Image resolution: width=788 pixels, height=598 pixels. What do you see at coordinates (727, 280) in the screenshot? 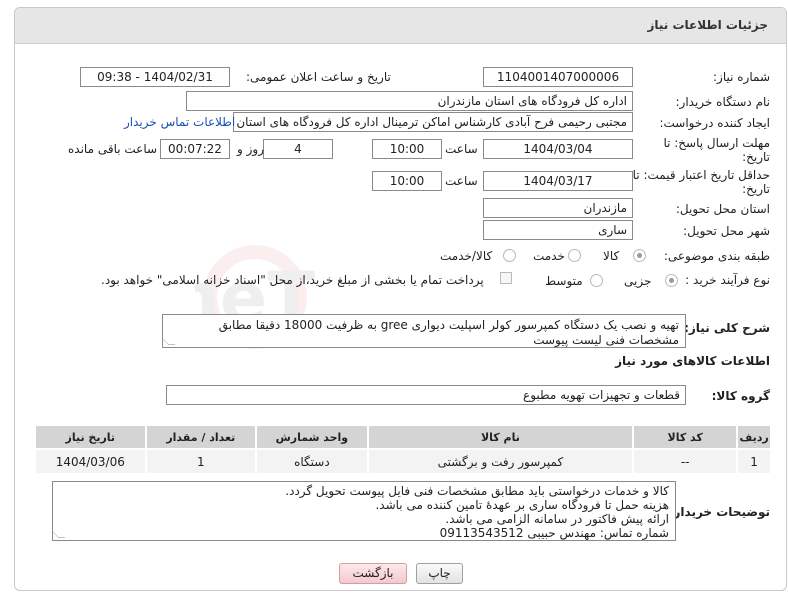
I see `process-label: نوع فرآیند خرید :` at bounding box center [727, 280].